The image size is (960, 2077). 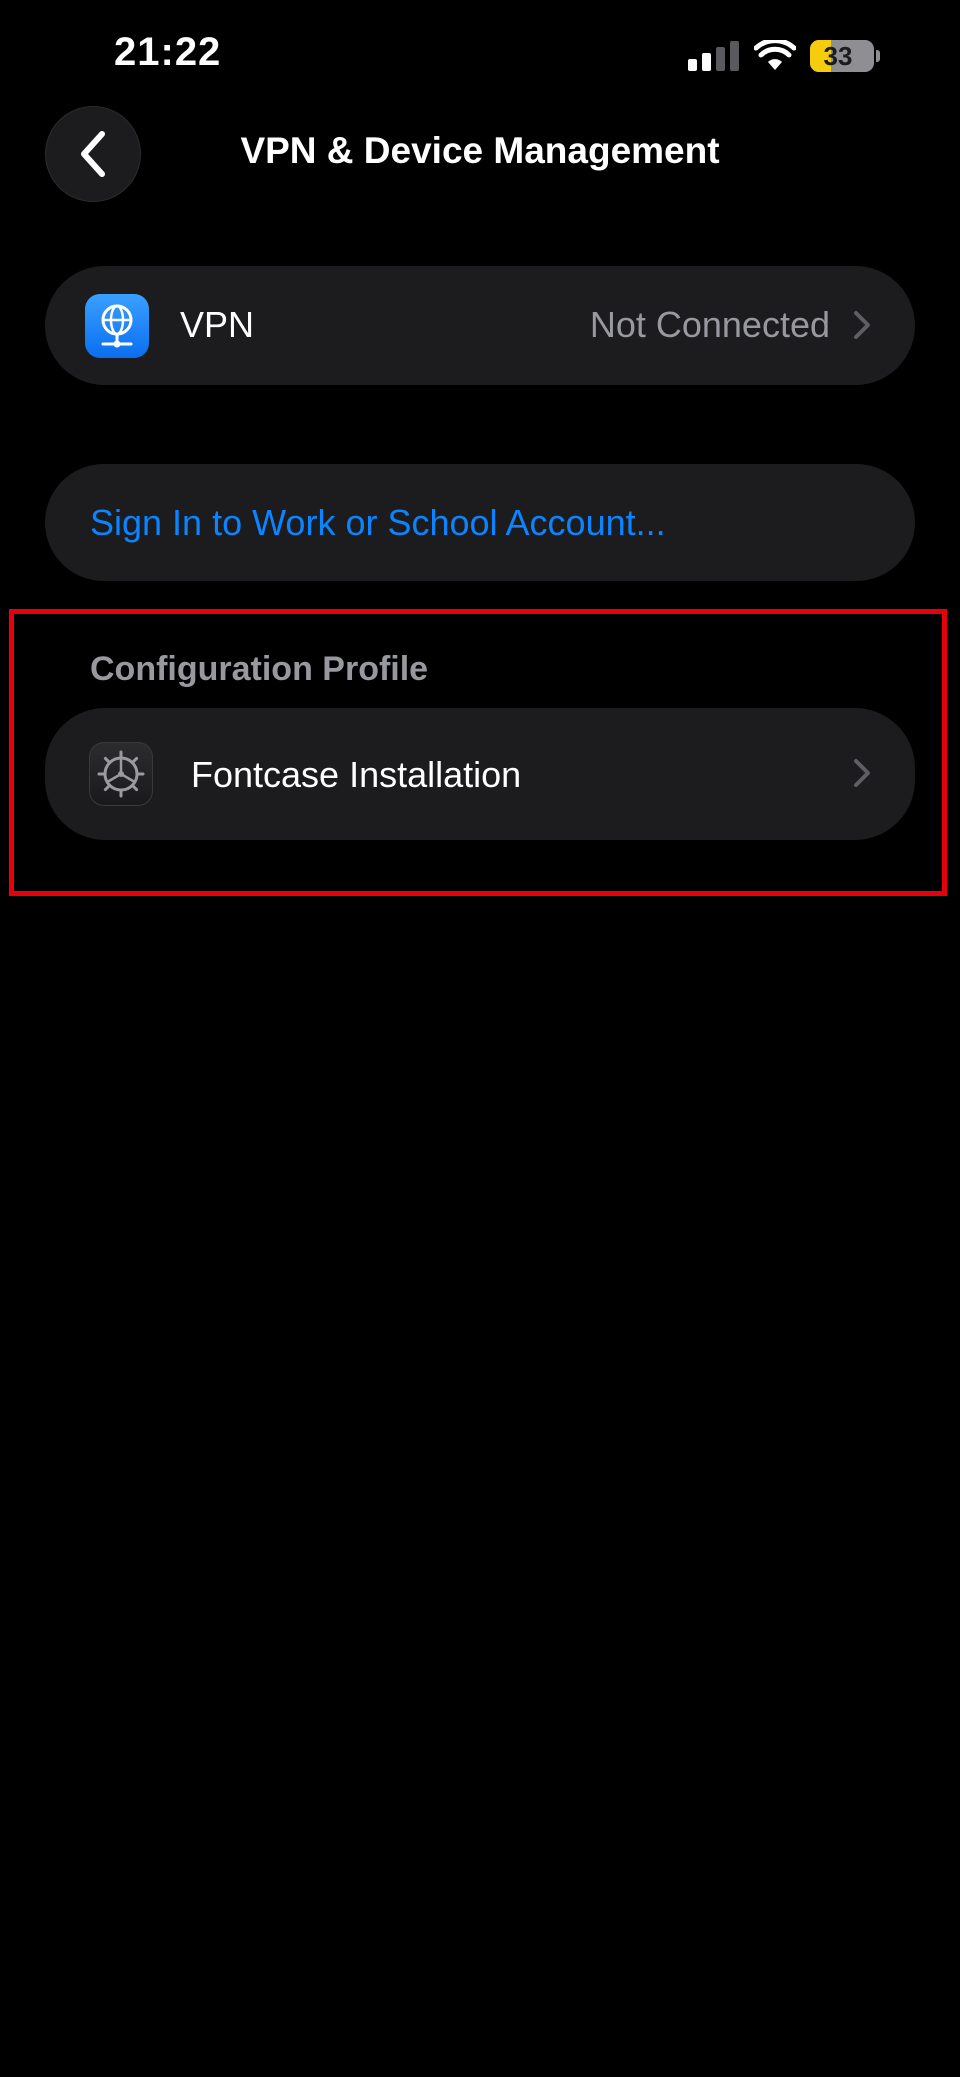 I want to click on wifi-icon, so click(x=775, y=55).